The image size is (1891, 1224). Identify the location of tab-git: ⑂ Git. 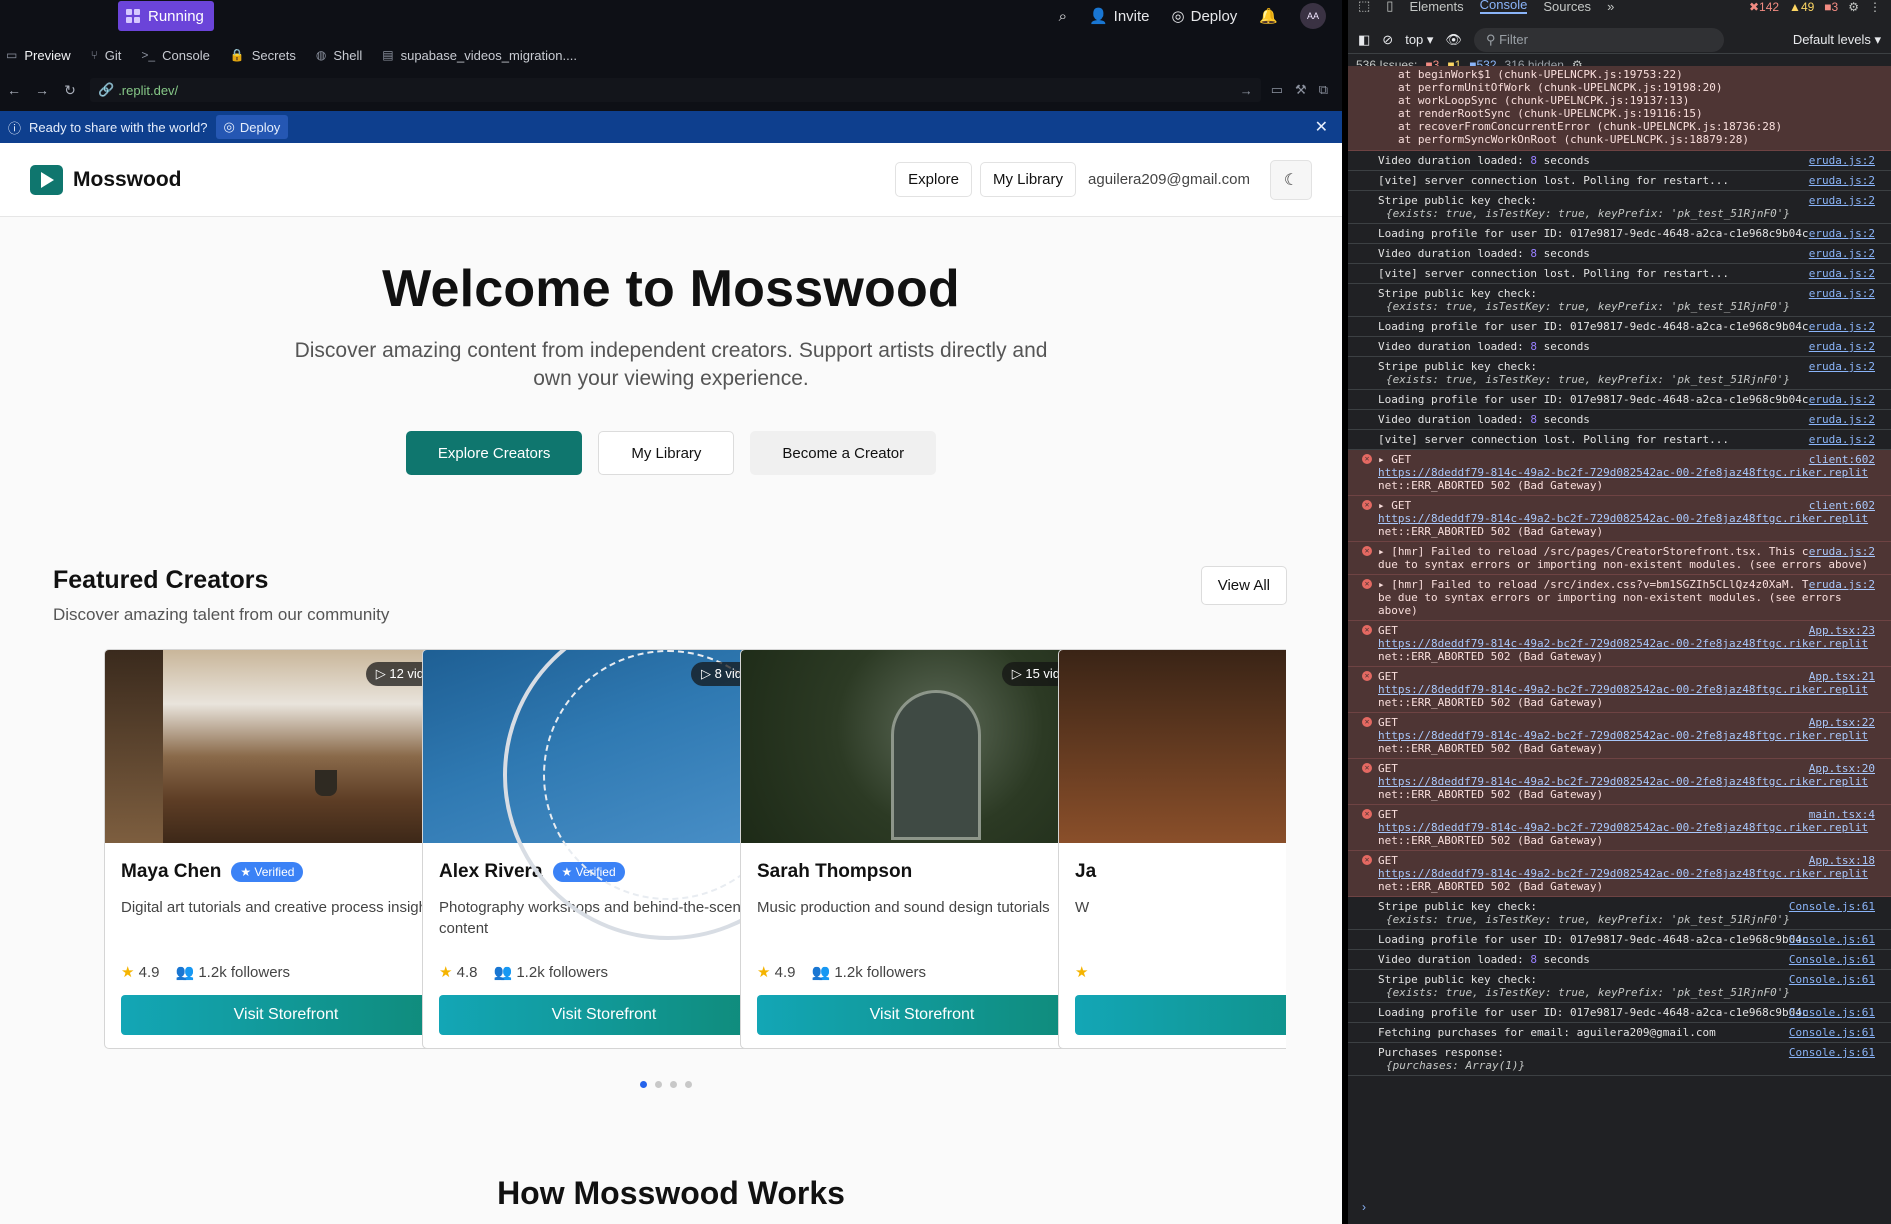
(110, 55).